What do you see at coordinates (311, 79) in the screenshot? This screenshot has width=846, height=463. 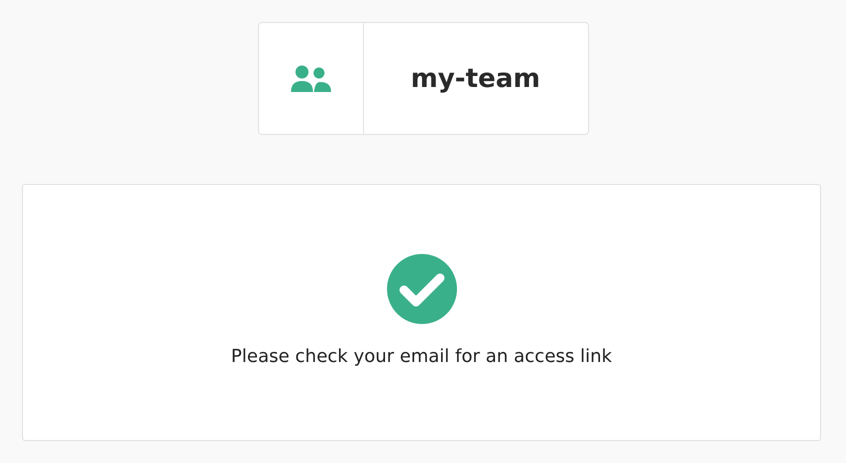 I see `users-icon` at bounding box center [311, 79].